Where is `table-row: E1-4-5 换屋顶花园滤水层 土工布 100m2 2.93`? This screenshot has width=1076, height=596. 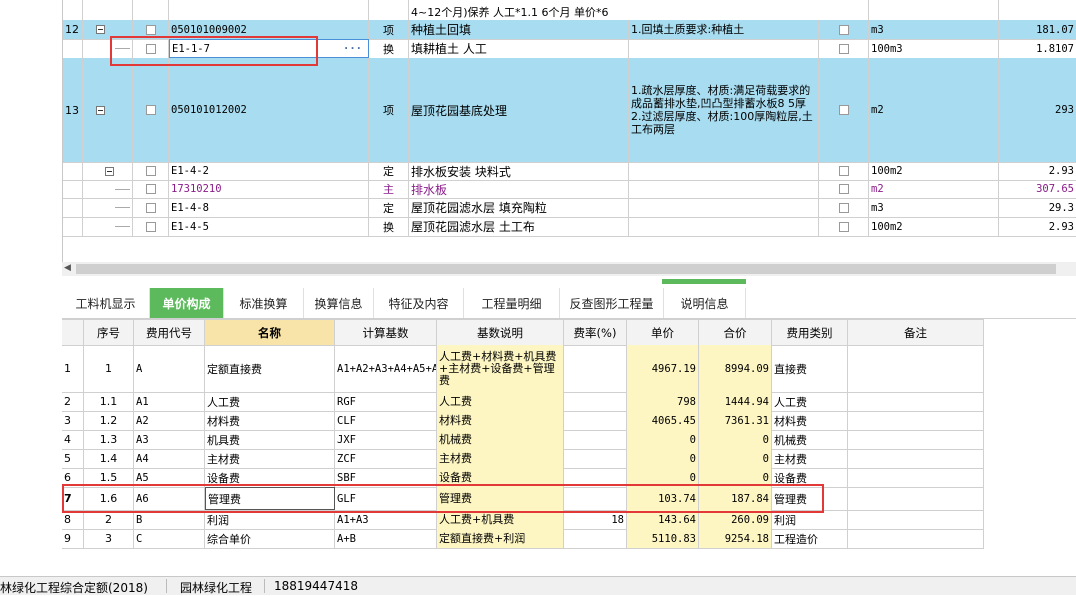
table-row: E1-4-5 换屋顶花园滤水层 土工布 100m2 2.93 is located at coordinates (569, 227).